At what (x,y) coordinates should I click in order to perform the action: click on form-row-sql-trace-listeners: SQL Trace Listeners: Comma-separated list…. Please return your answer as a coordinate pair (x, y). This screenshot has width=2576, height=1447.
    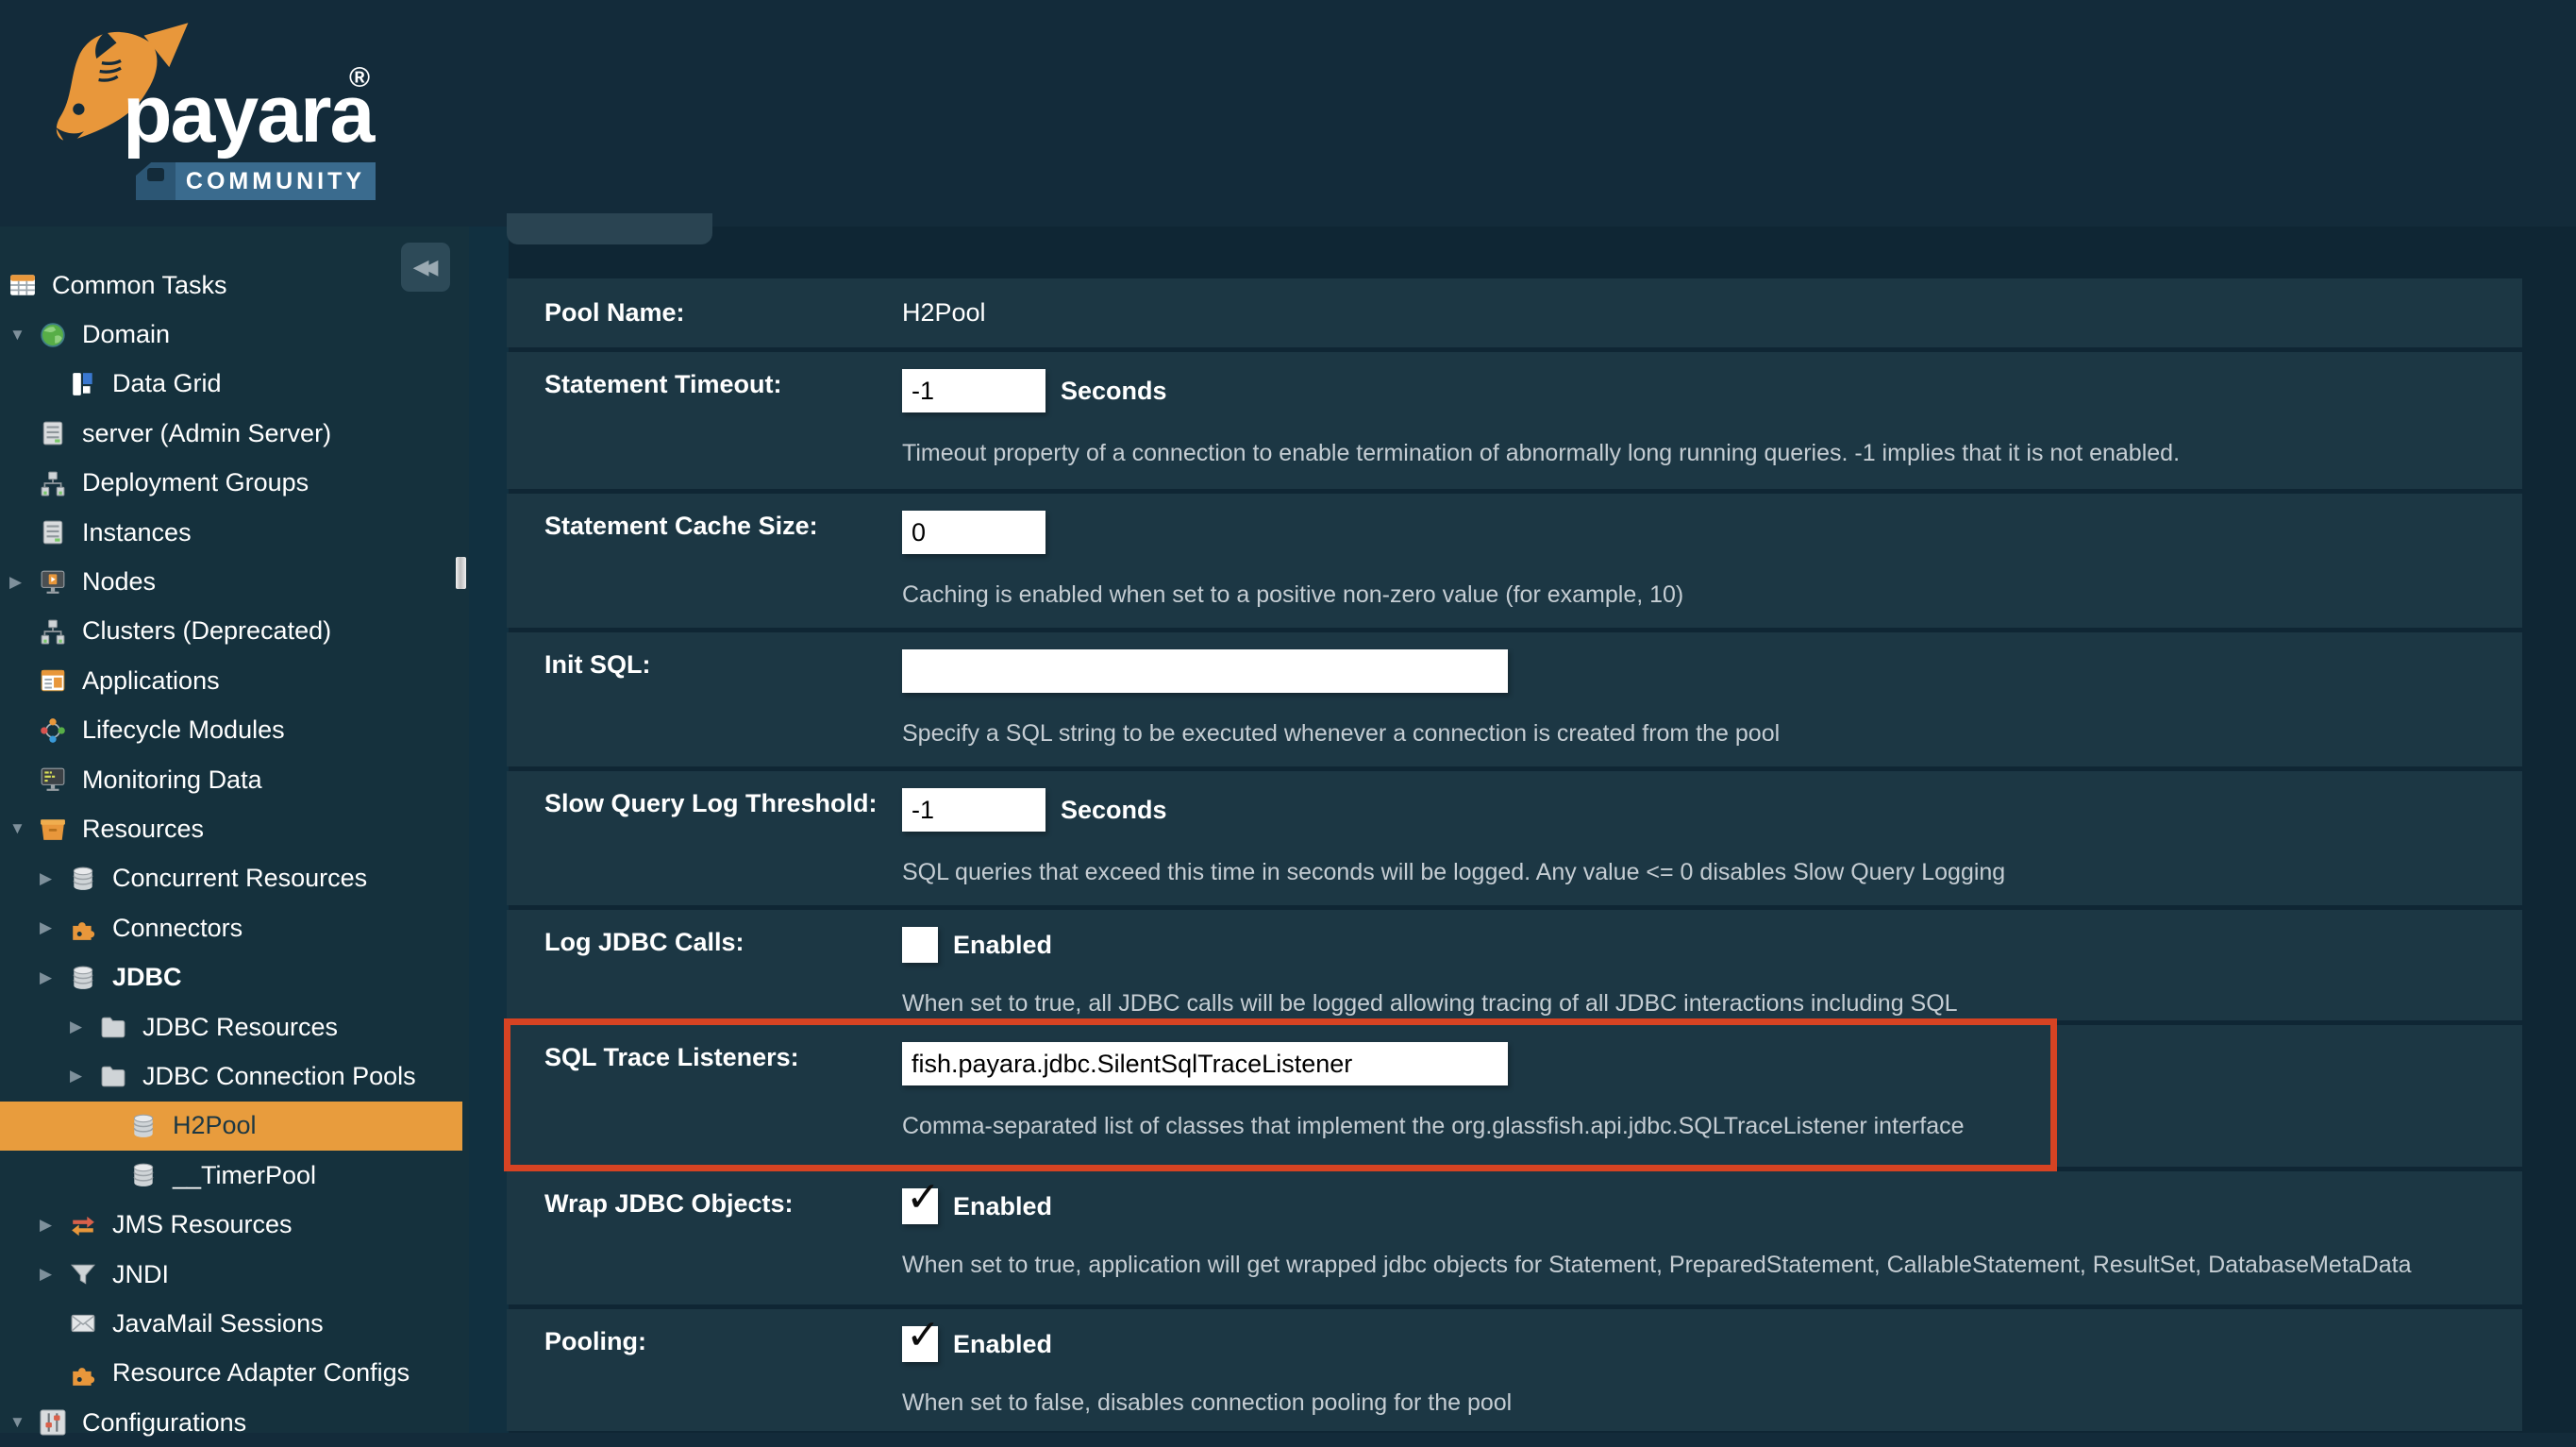
    Looking at the image, I should click on (1514, 1096).